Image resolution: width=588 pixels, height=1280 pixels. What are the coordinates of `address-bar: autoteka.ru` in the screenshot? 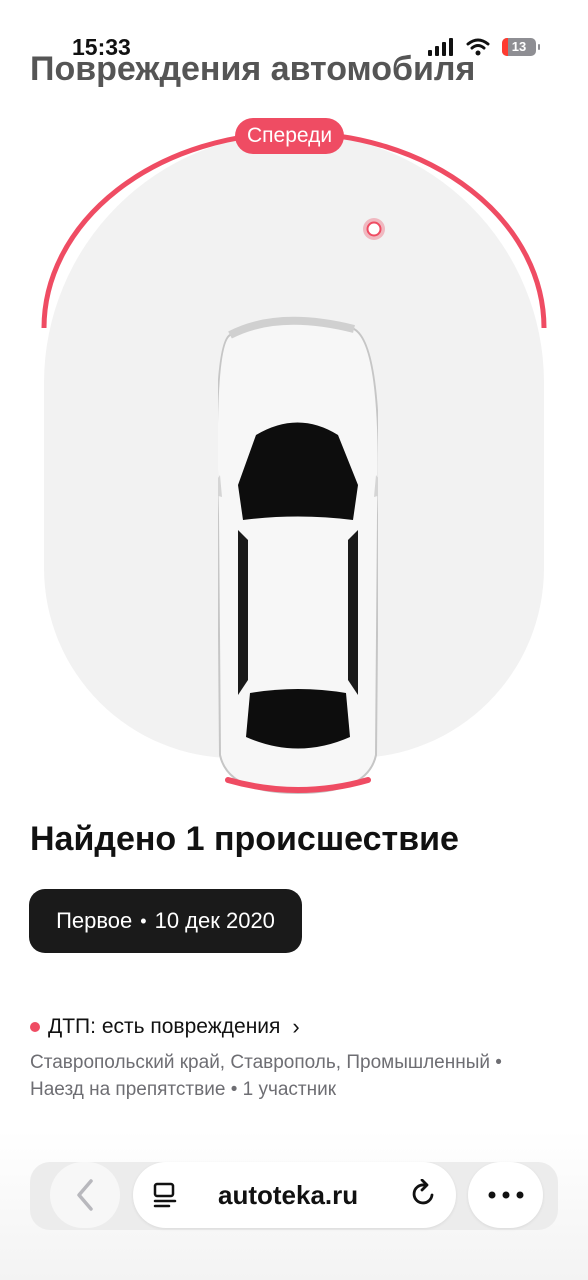 It's located at (294, 1195).